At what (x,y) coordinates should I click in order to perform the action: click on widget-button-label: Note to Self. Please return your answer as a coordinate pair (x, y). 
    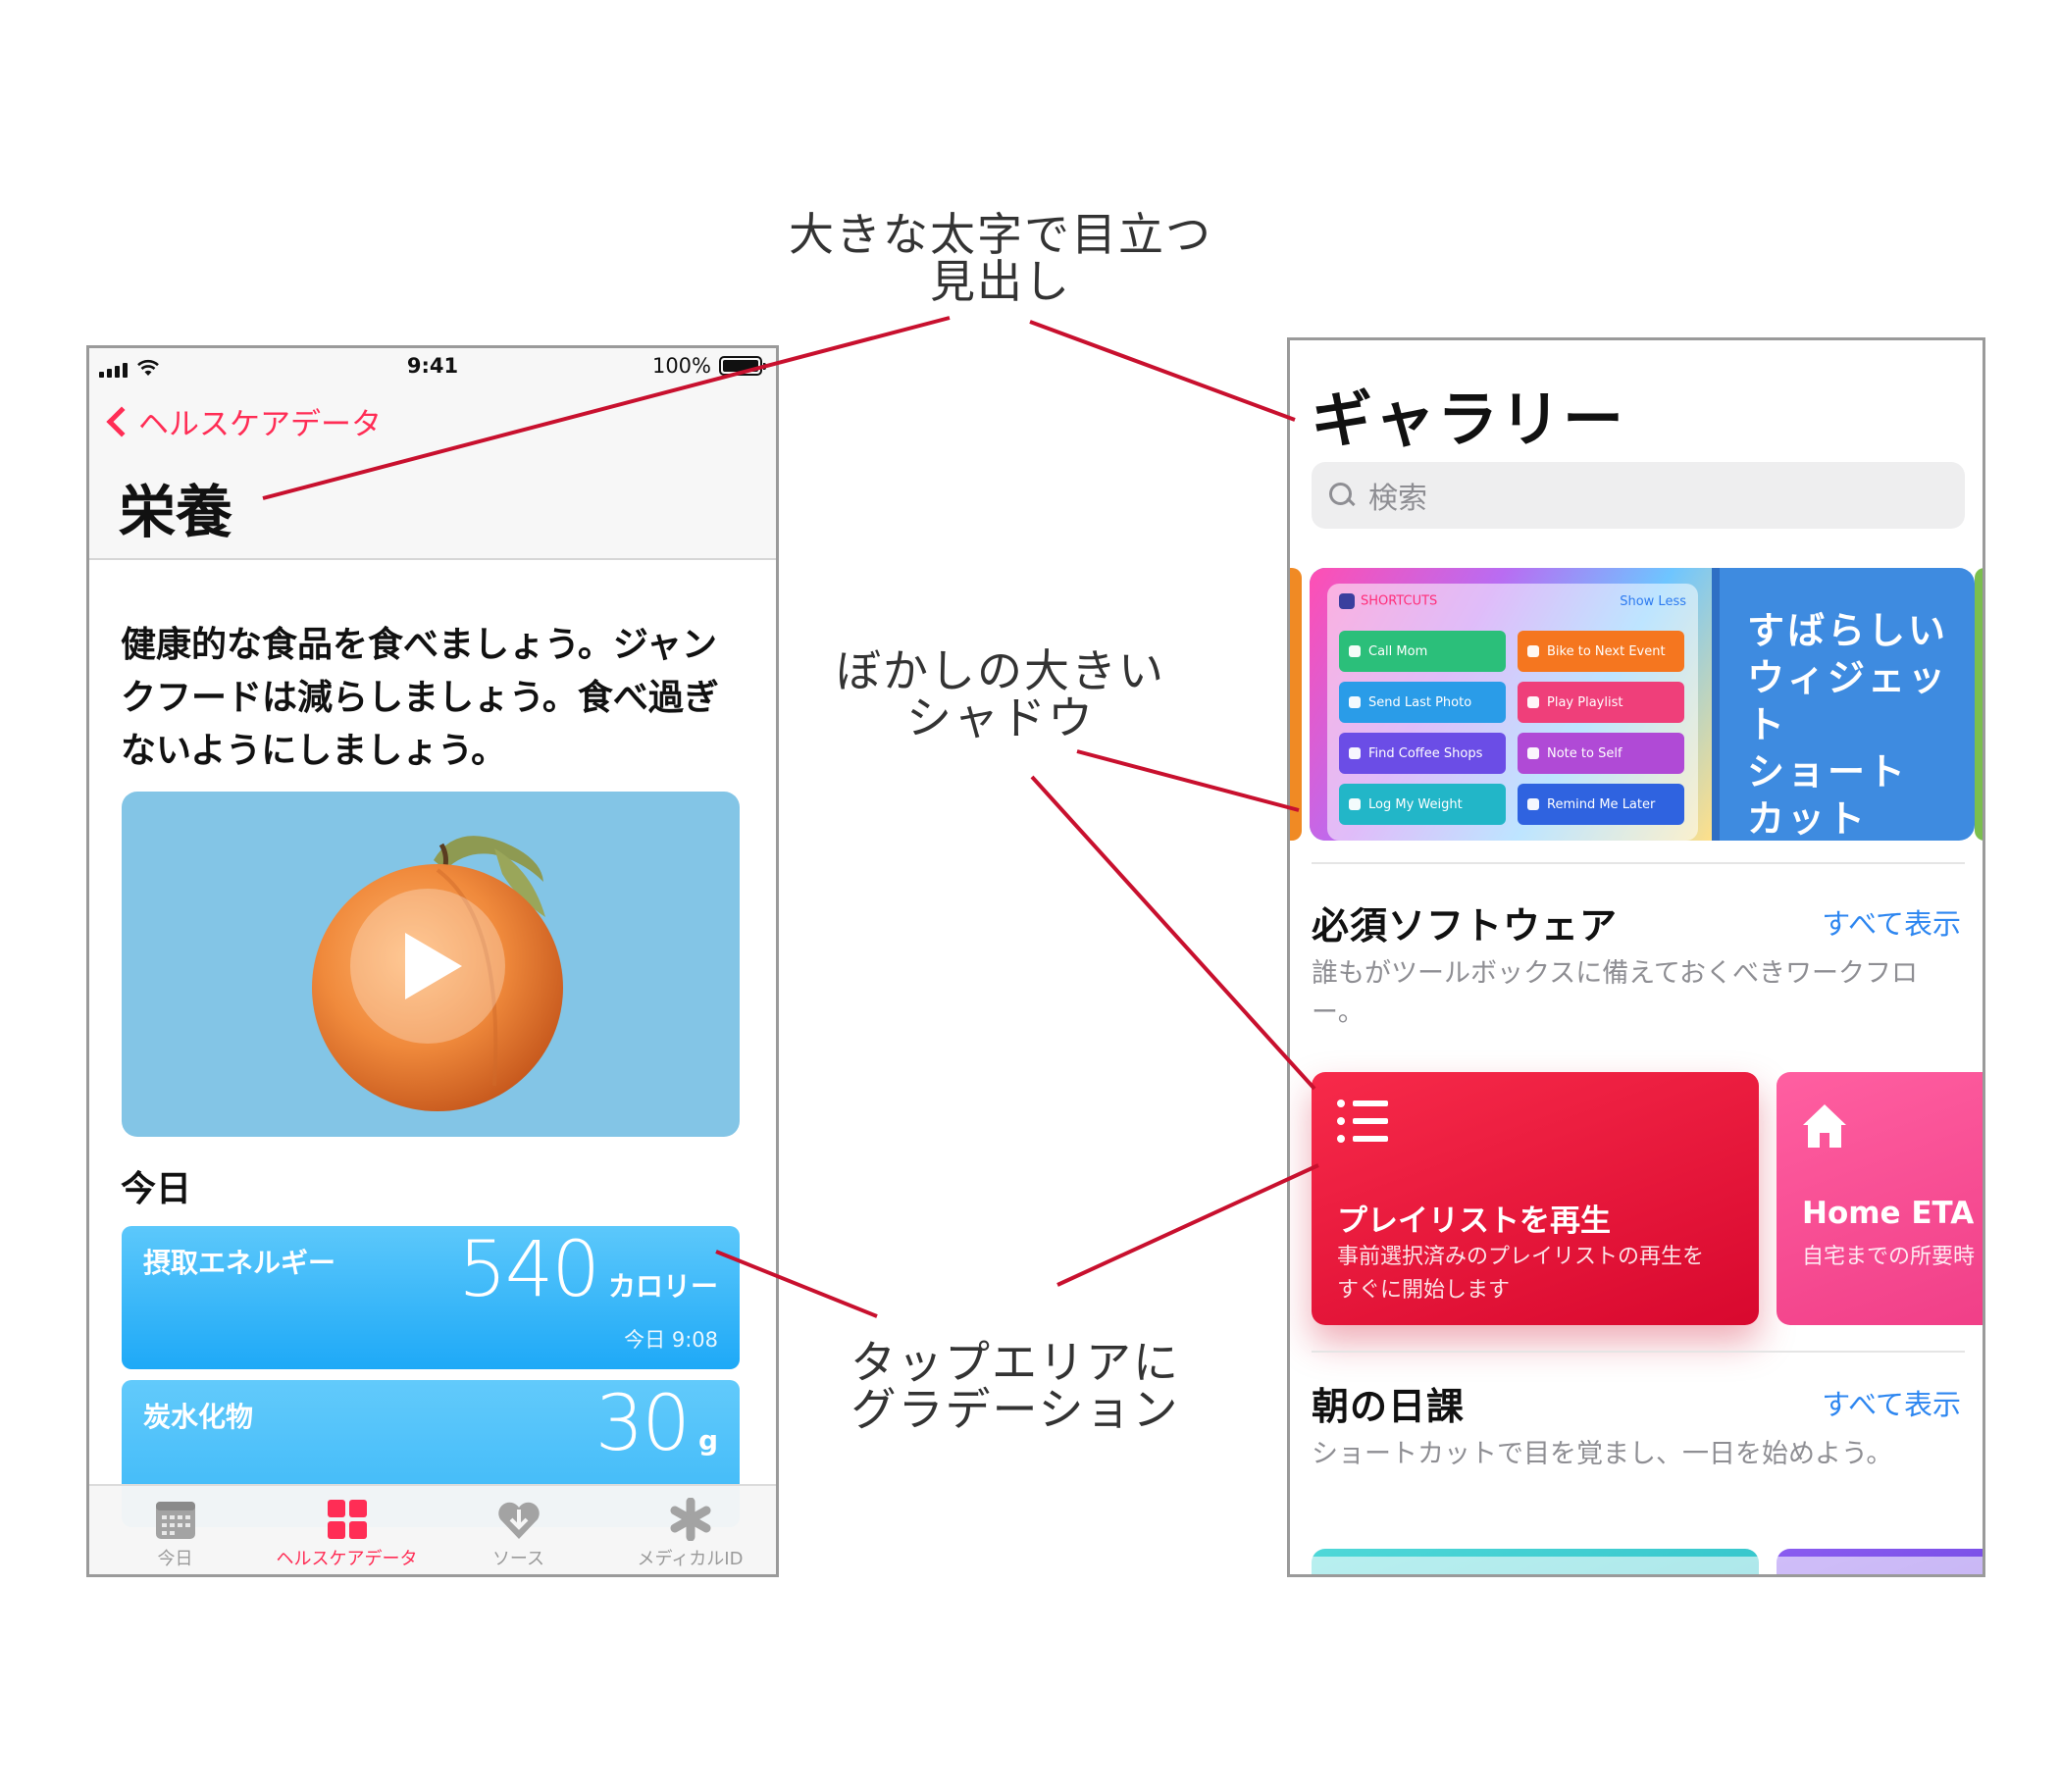
    Looking at the image, I should click on (1584, 753).